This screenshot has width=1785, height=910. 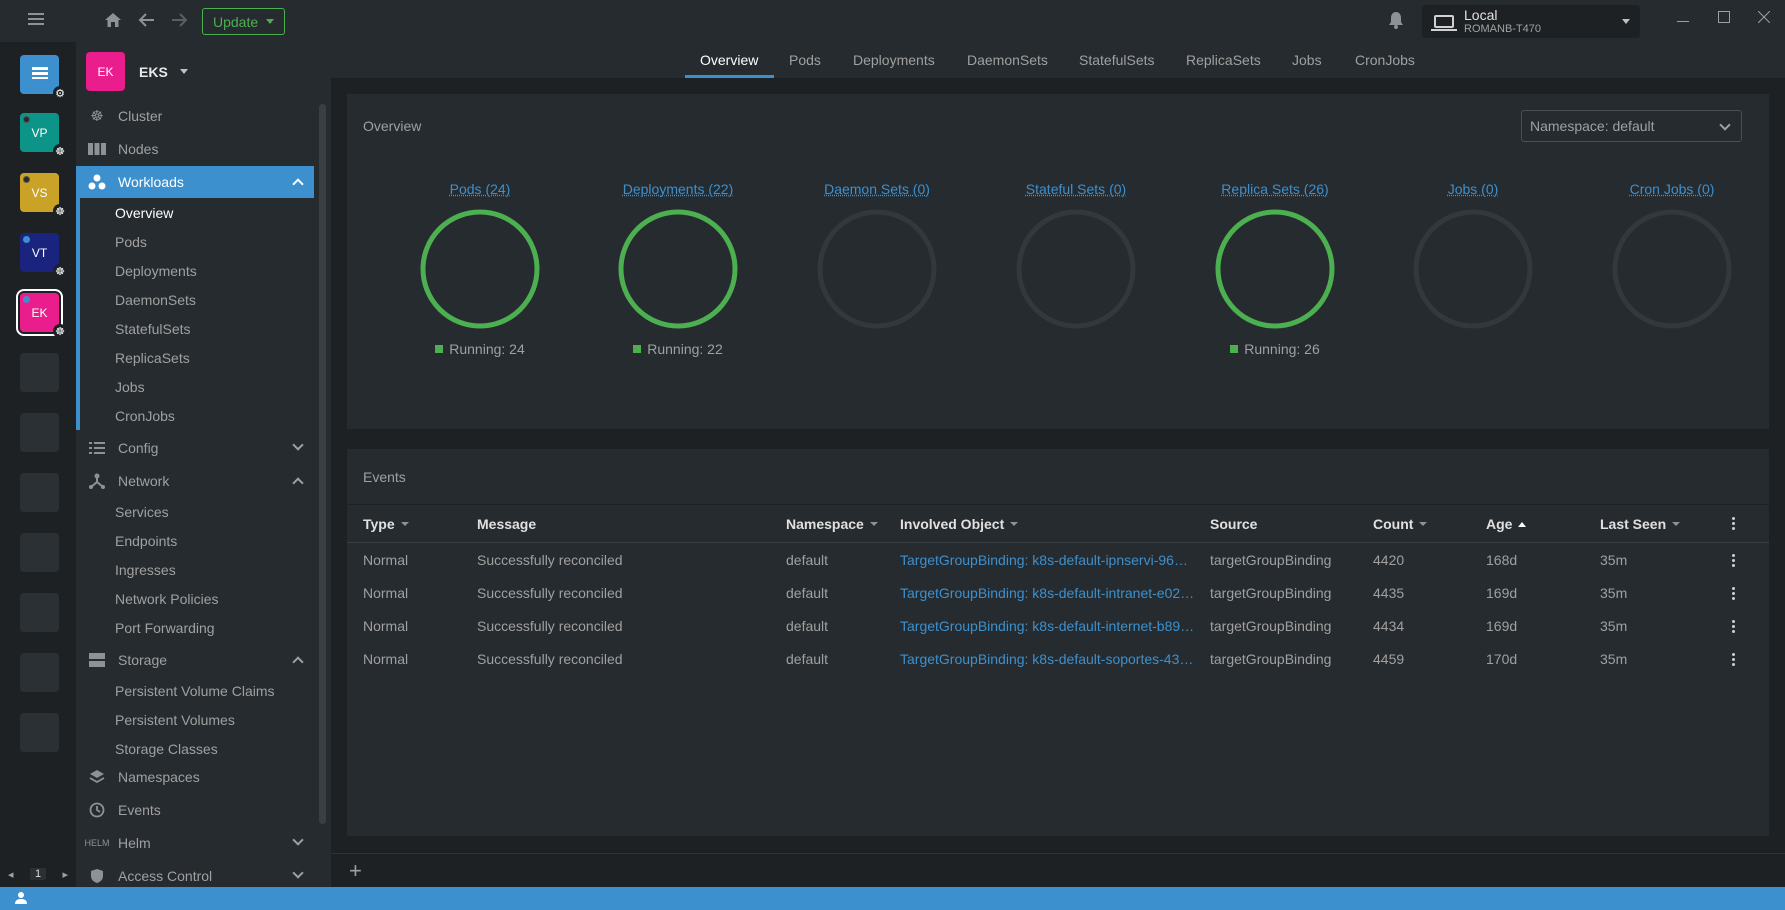 I want to click on tab-overview: Overview, so click(x=729, y=60).